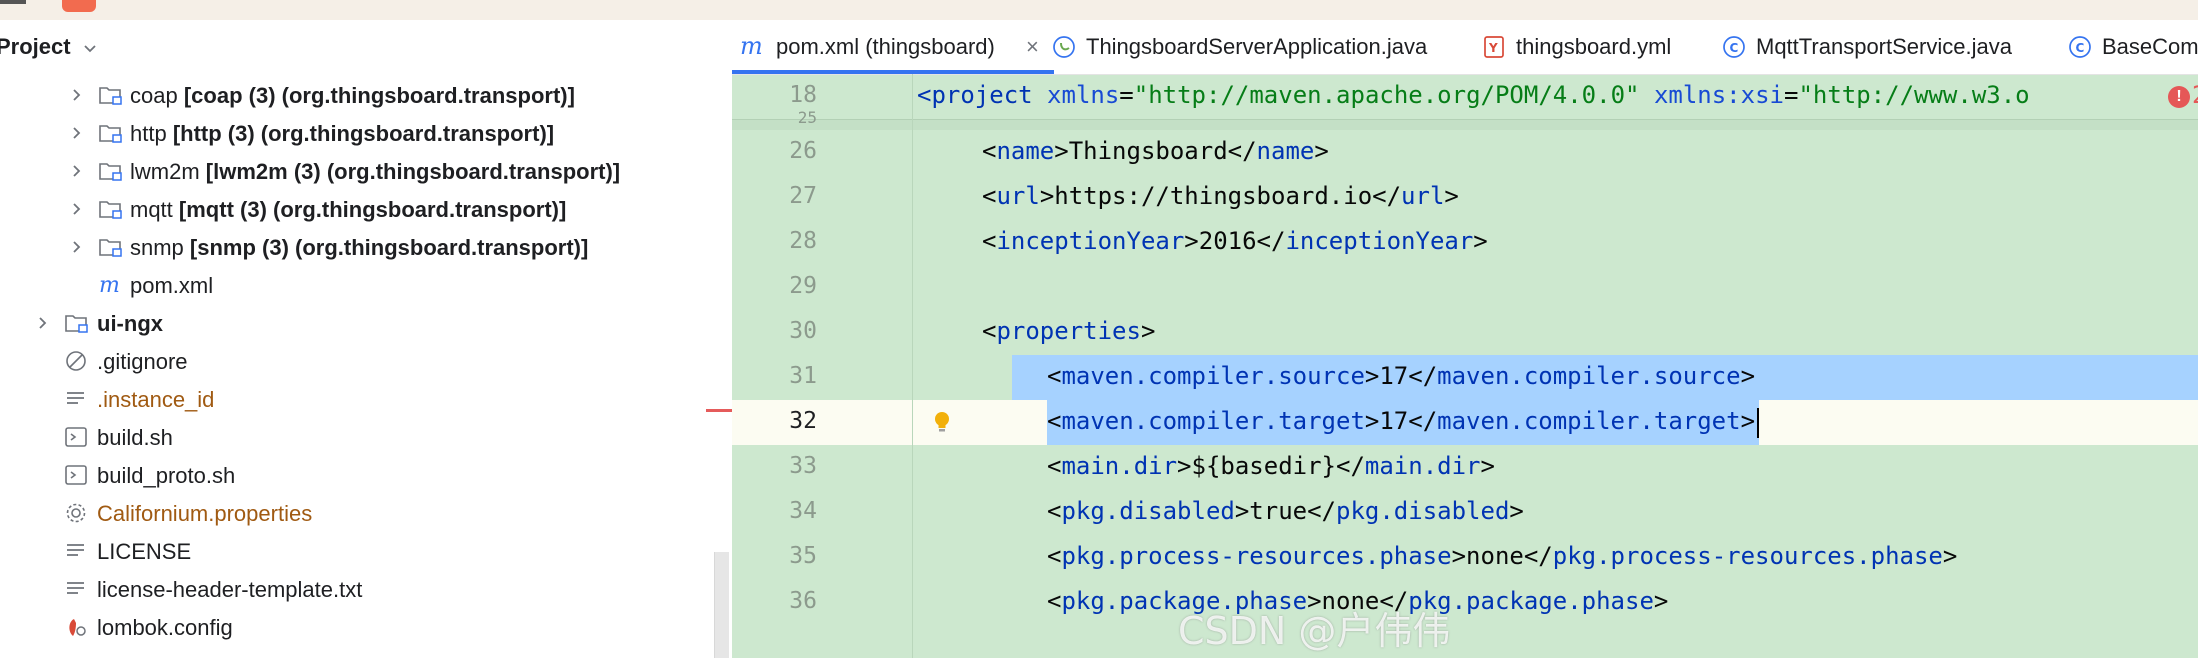 This screenshot has height=658, width=2198. I want to click on error-count: 2, so click(2195, 95).